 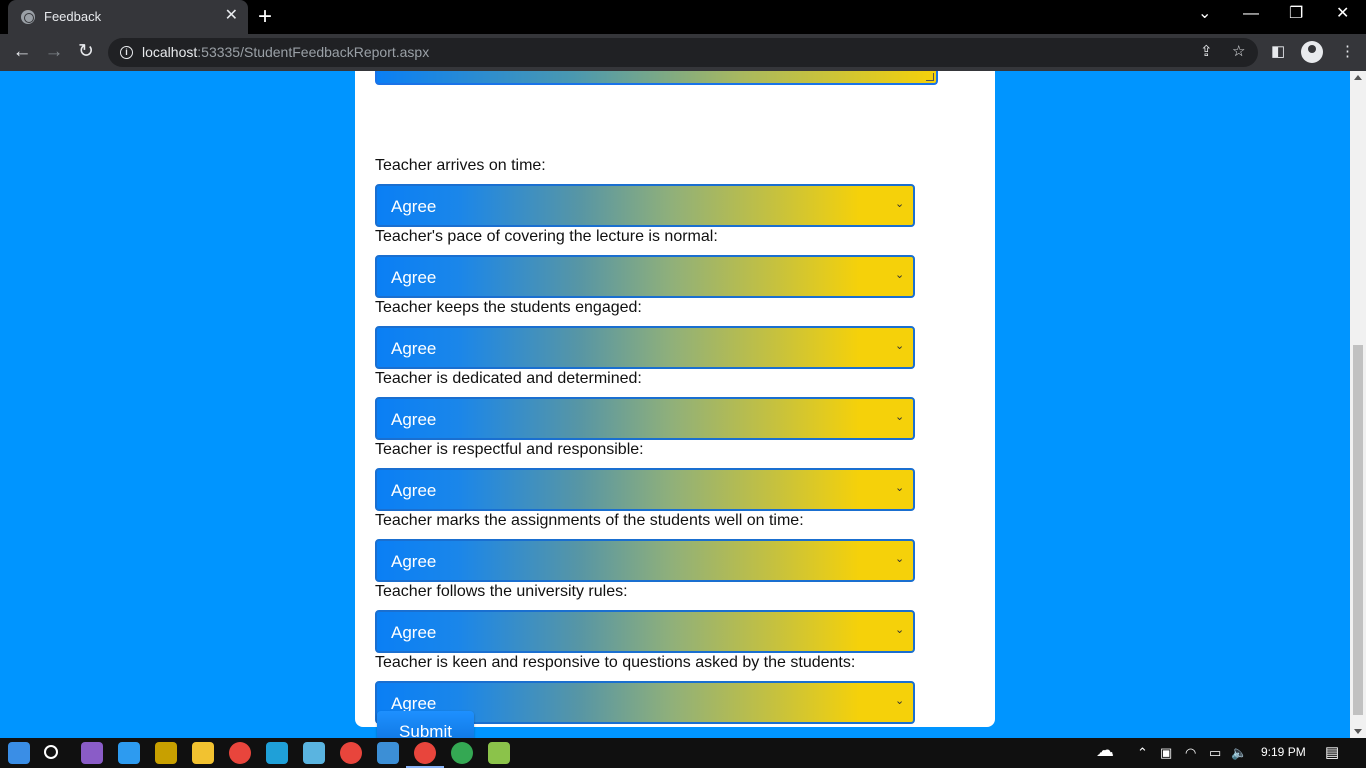 What do you see at coordinates (277, 753) in the screenshot?
I see `edge-icon` at bounding box center [277, 753].